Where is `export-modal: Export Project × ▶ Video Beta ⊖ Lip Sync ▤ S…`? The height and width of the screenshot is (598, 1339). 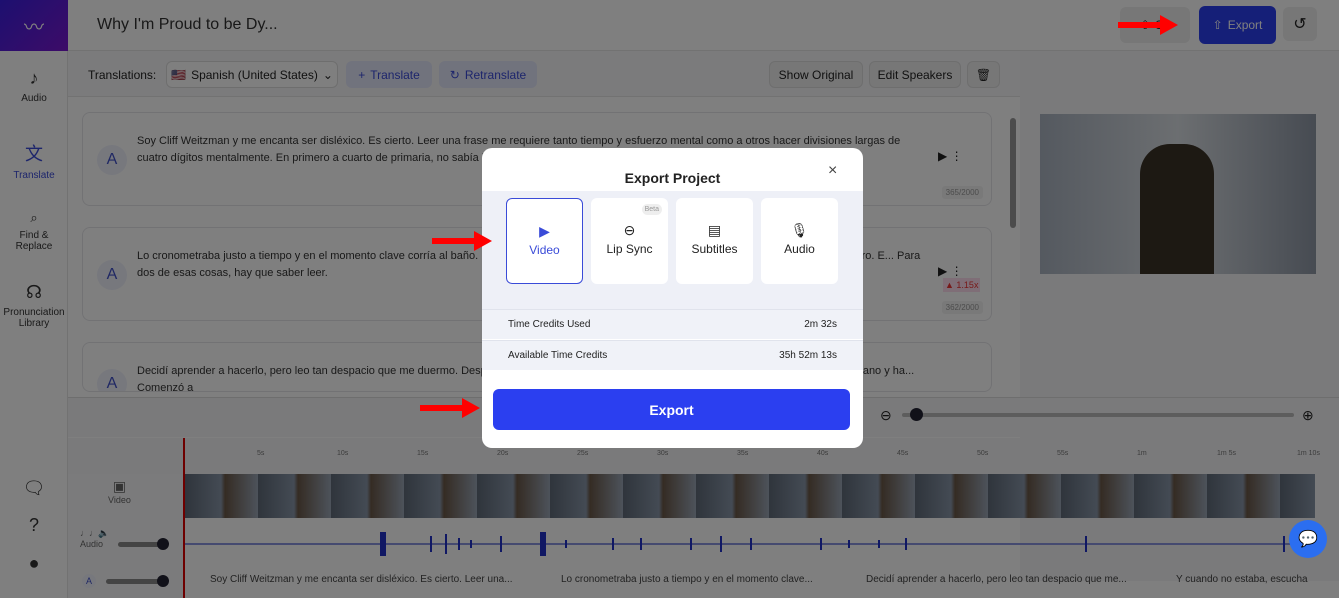 export-modal: Export Project × ▶ Video Beta ⊖ Lip Sync ▤ S… is located at coordinates (672, 298).